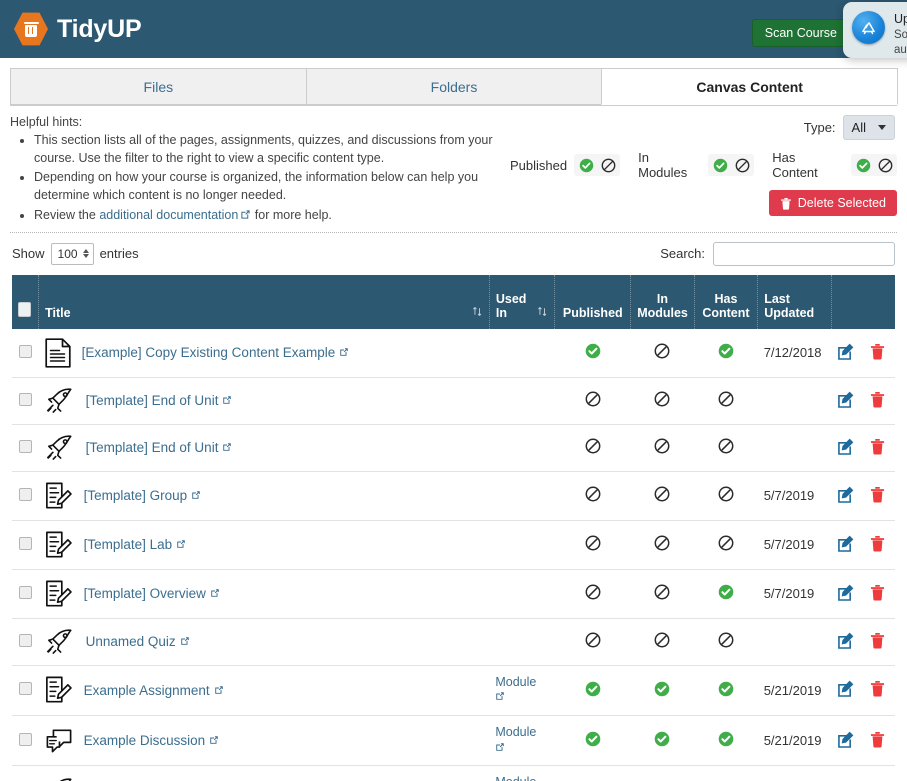 This screenshot has width=907, height=781. I want to click on filter-has-content-yes-check-circle-icon, so click(863, 165).